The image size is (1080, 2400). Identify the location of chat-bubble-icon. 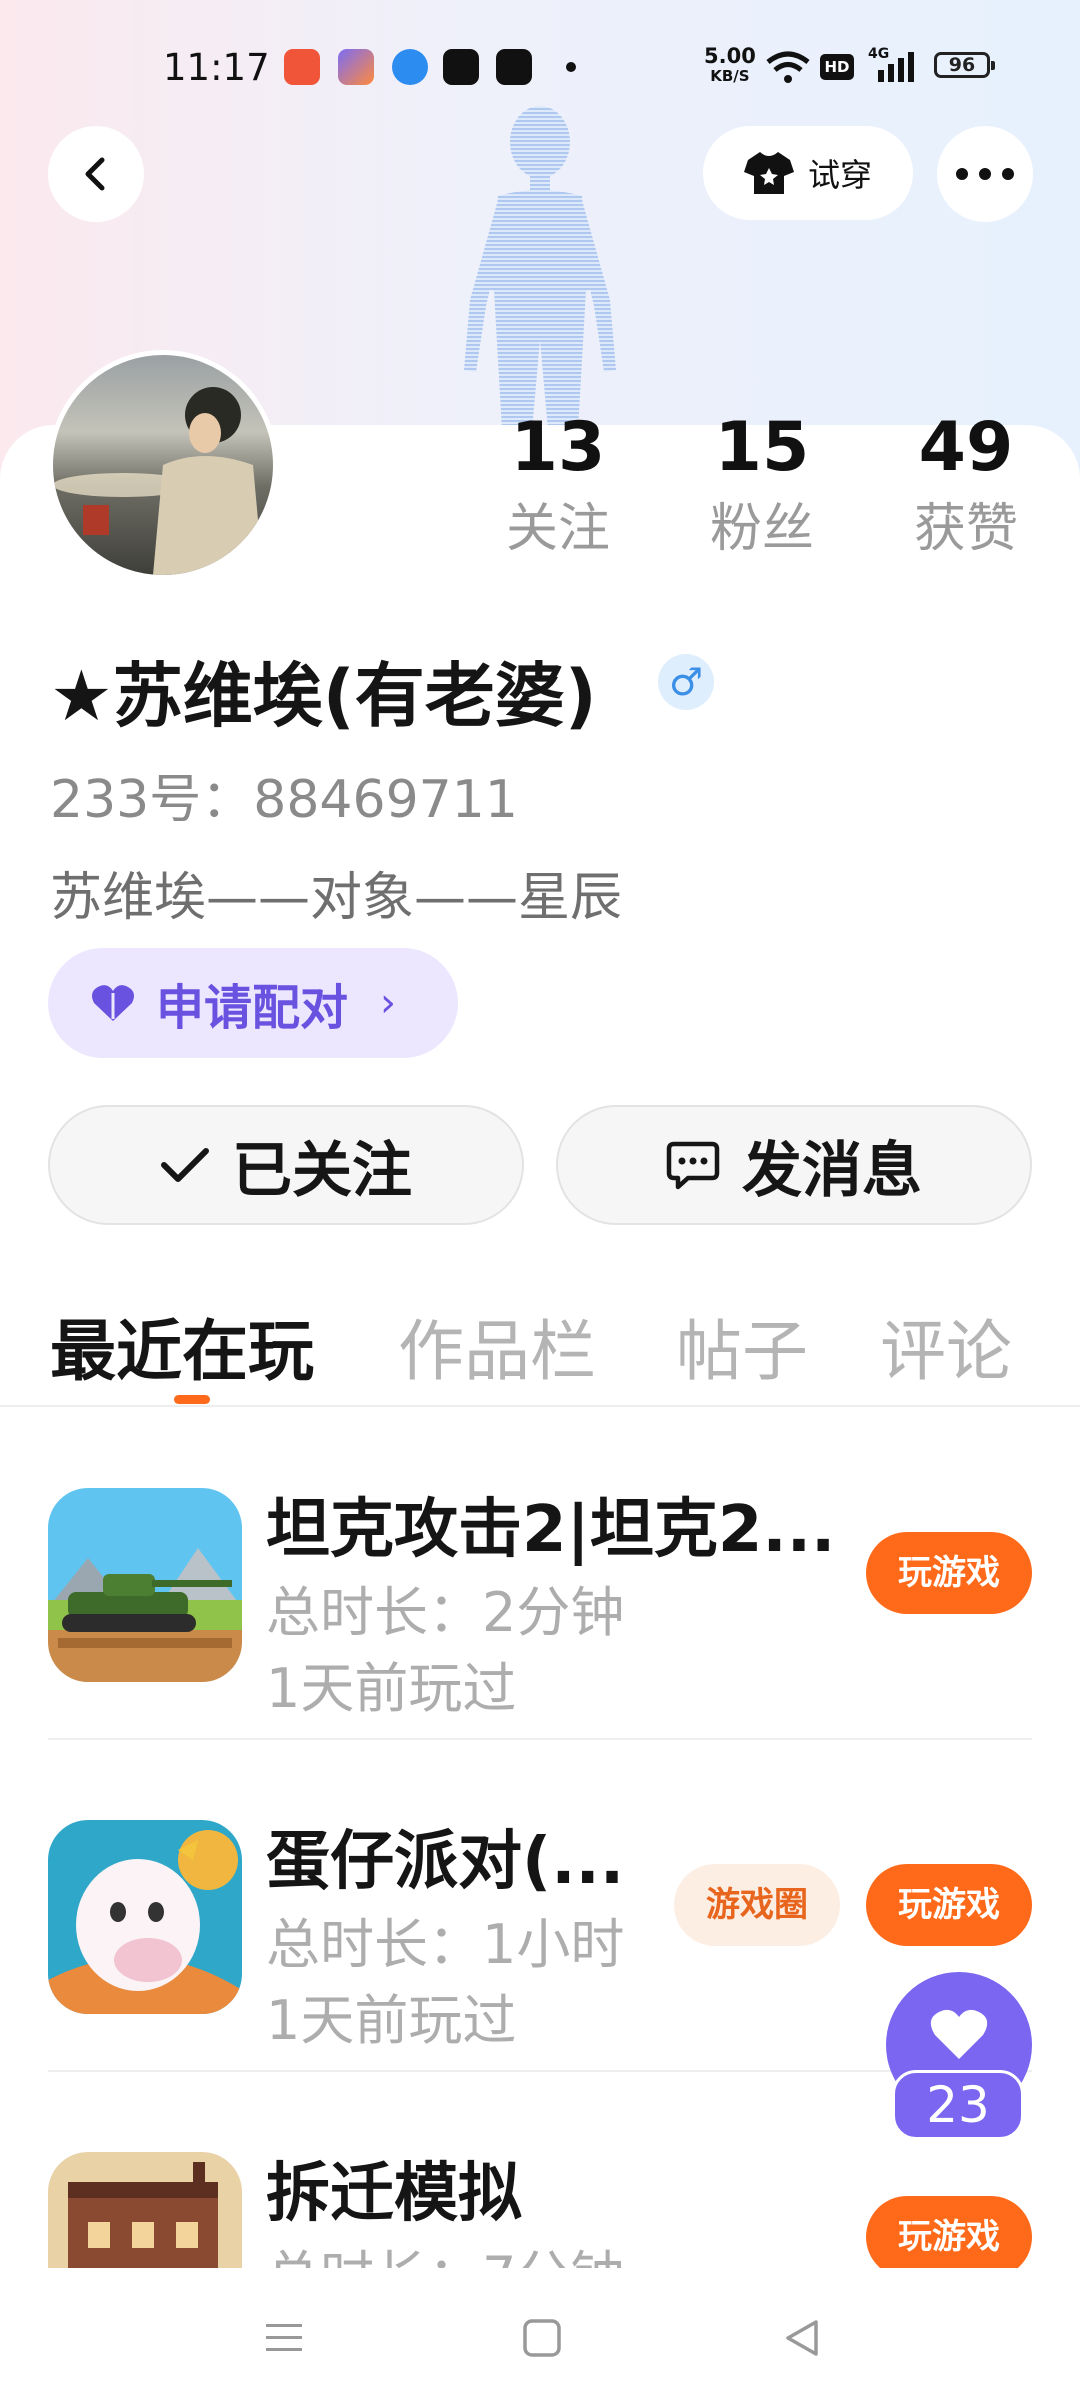
(693, 1165).